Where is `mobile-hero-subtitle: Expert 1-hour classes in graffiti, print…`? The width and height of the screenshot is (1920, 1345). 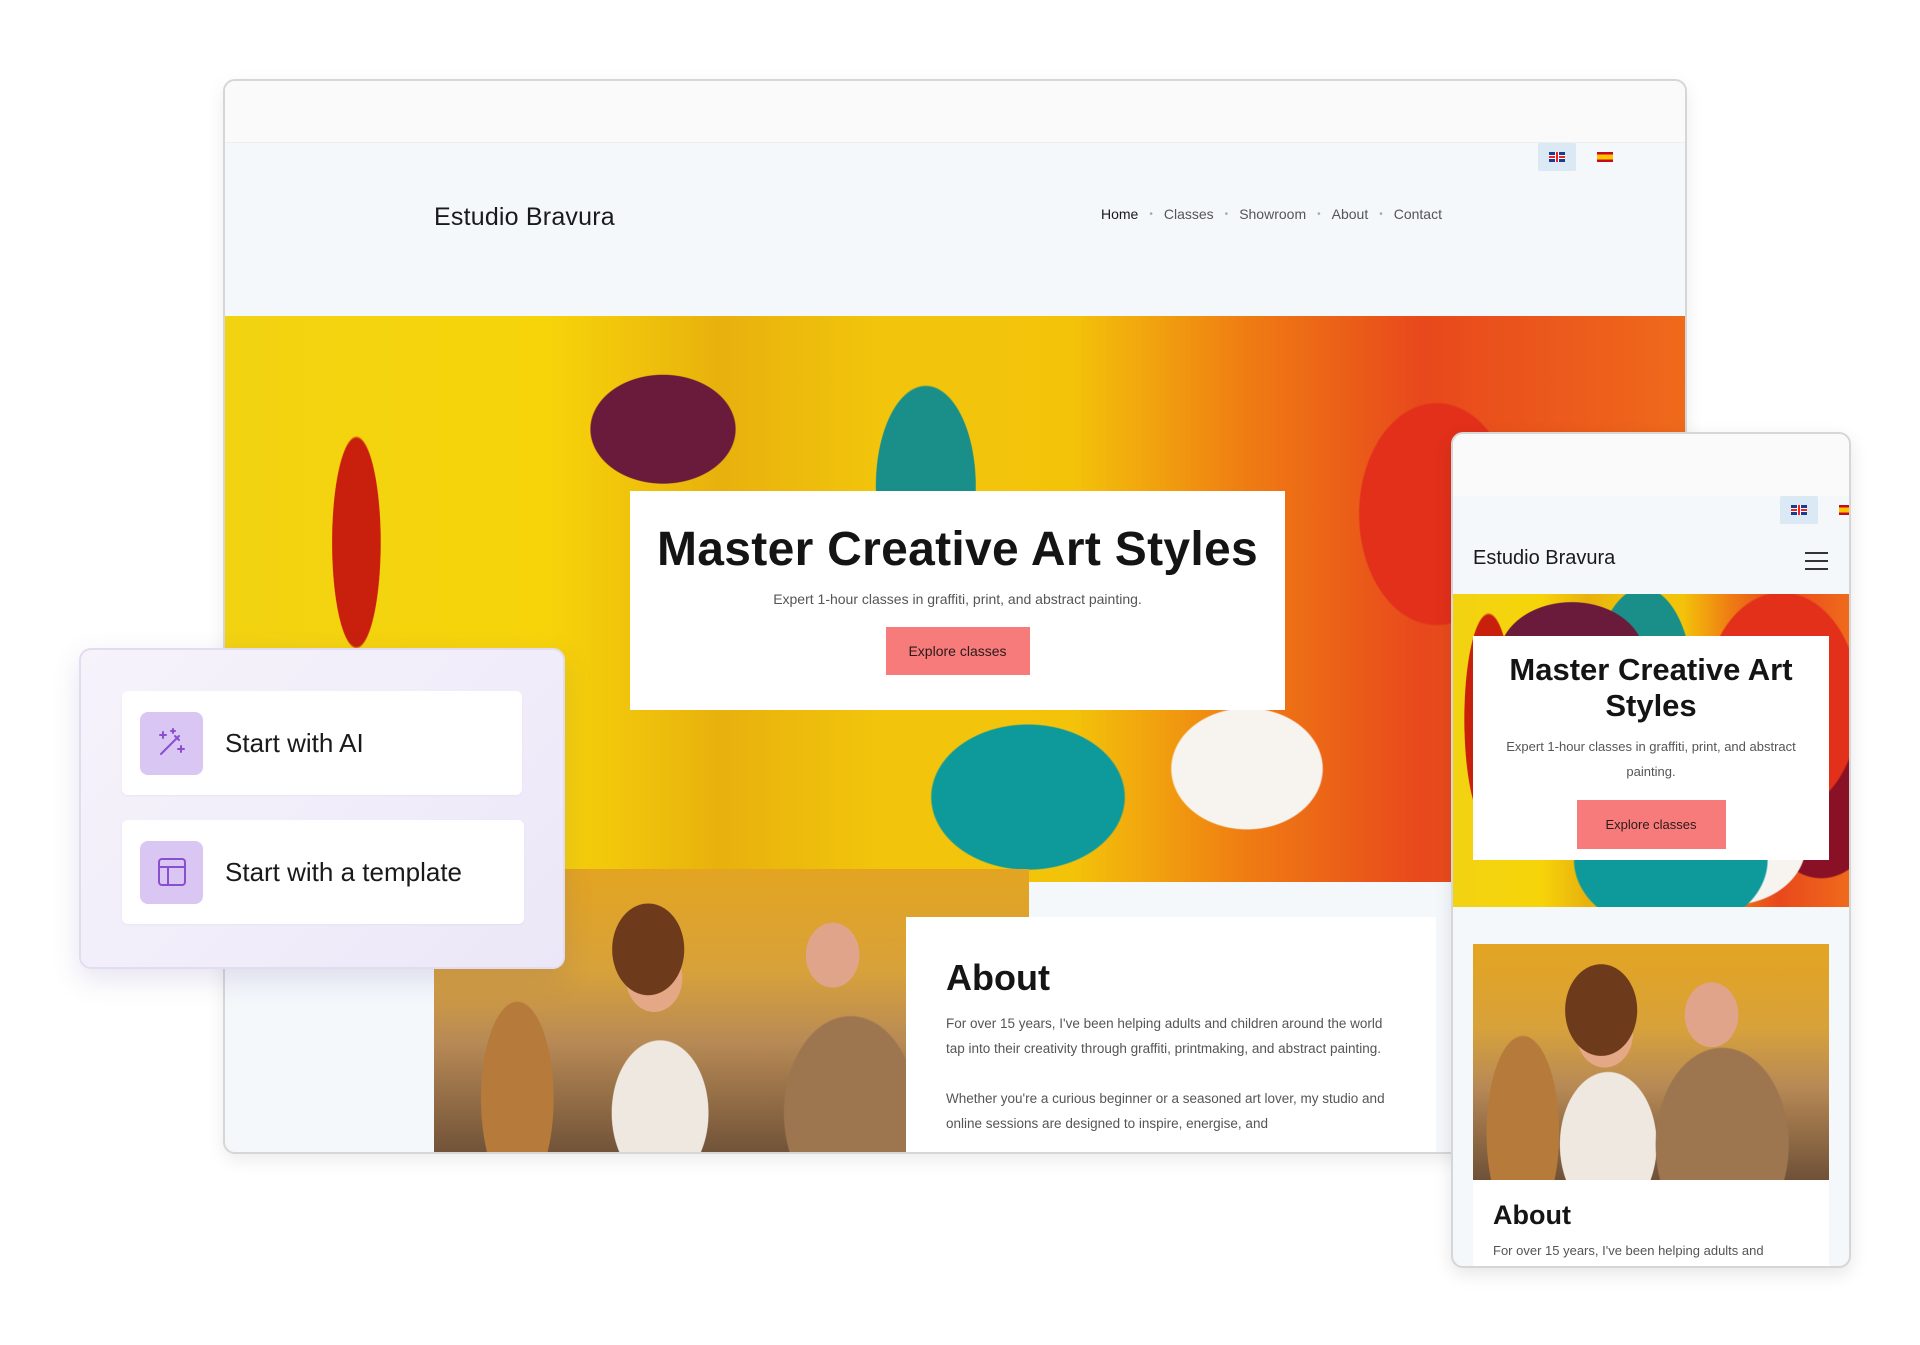 mobile-hero-subtitle: Expert 1-hour classes in graffiti, print… is located at coordinates (1651, 759).